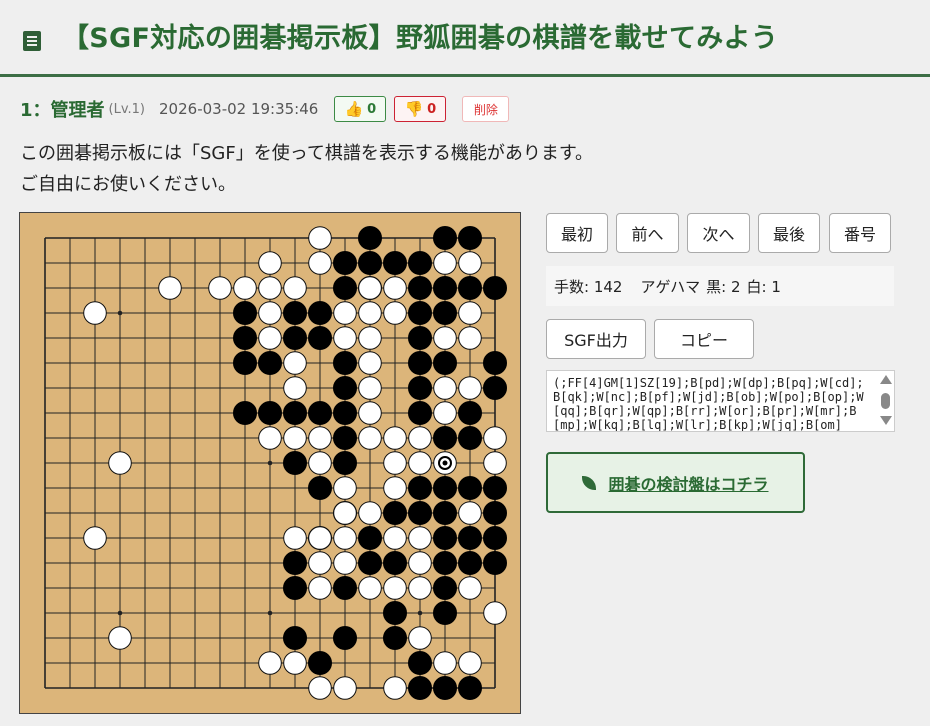  I want to click on sgf-export-button: SGF出力, so click(596, 339).